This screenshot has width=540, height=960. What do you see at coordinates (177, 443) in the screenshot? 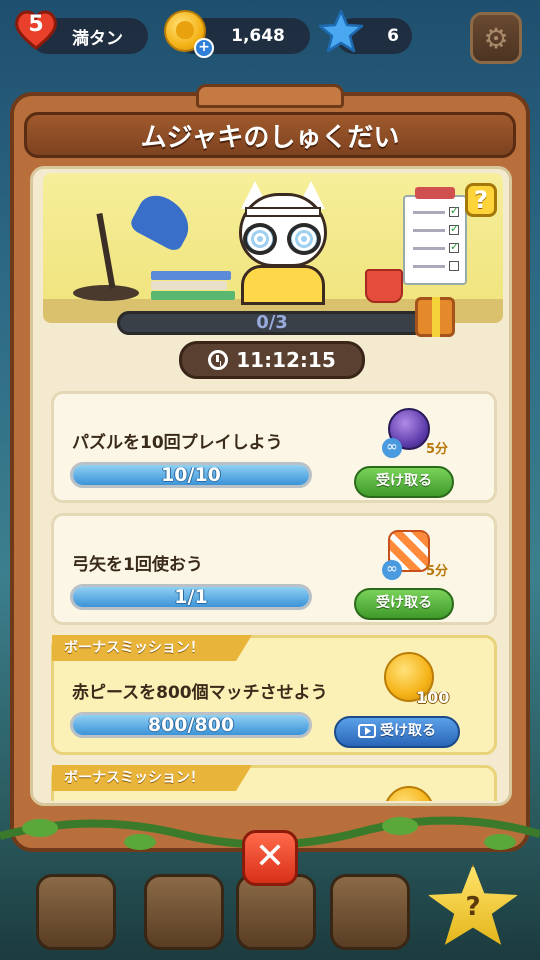
I see `mission-title: パズルを10回プレイしよう` at bounding box center [177, 443].